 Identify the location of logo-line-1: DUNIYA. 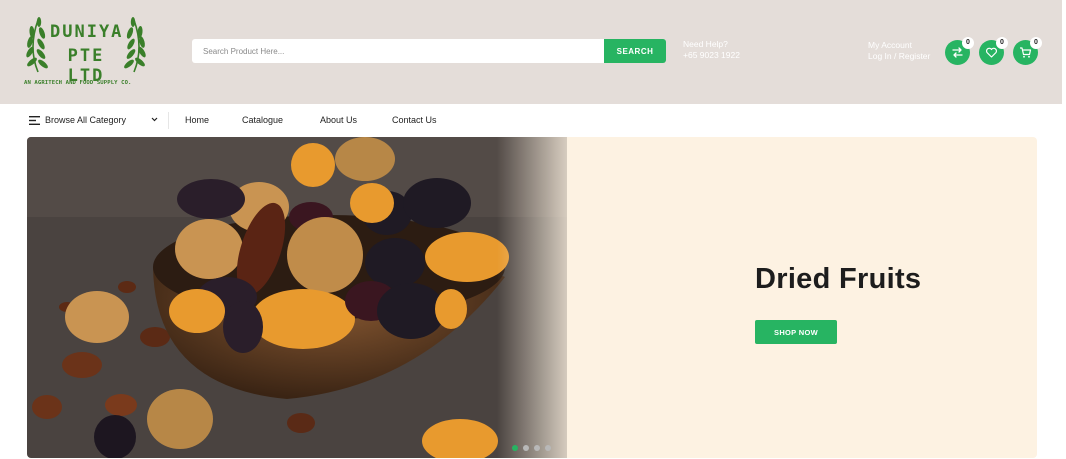
(87, 32).